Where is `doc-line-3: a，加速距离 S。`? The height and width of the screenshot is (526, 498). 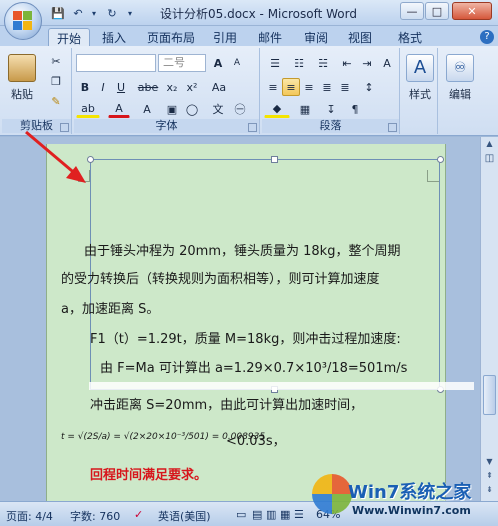
doc-line-3: a，加速距离 S。 is located at coordinates (110, 309).